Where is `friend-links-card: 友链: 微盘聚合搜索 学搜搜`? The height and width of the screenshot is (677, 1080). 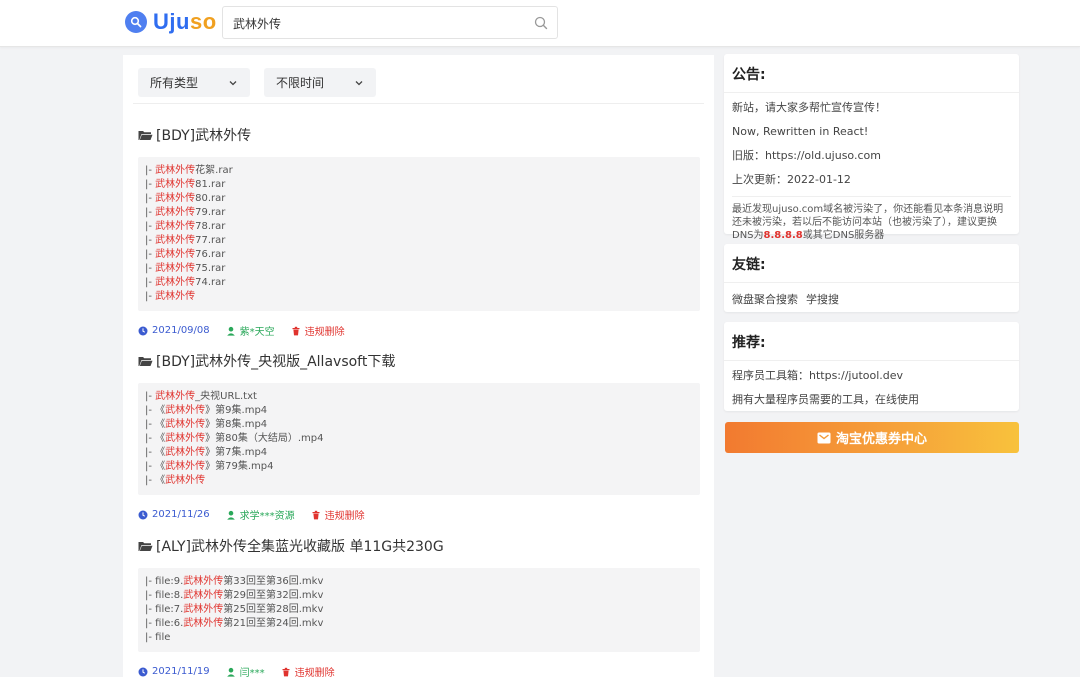
friend-links-card: 友链: 微盘聚合搜索 学搜搜 is located at coordinates (871, 278).